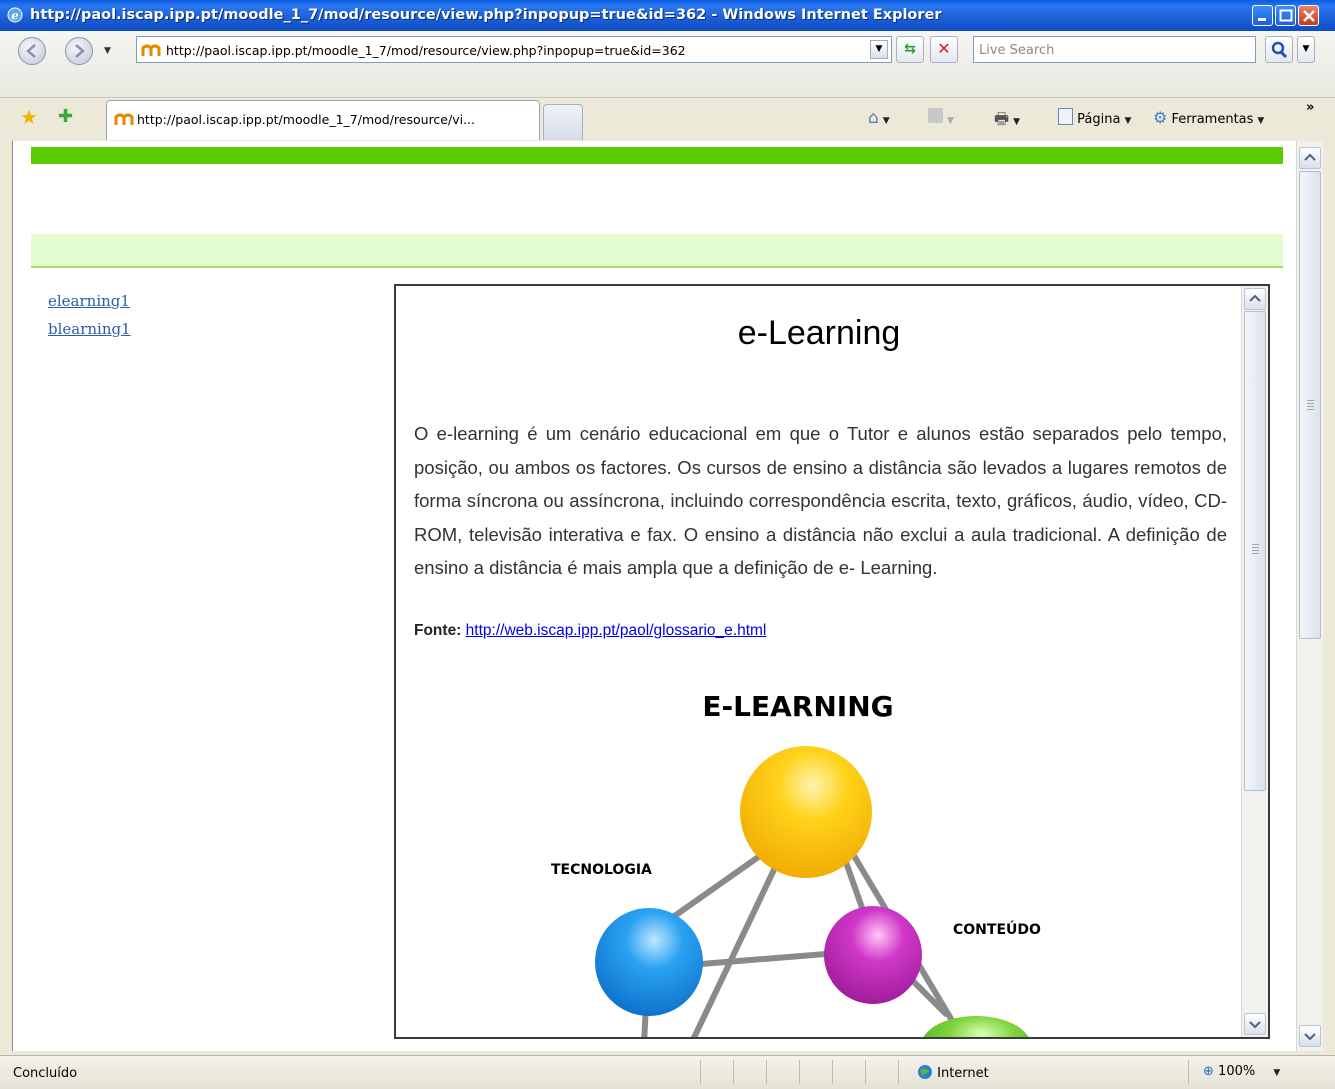 The width and height of the screenshot is (1335, 1089). I want to click on svg-text: e, so click(15, 16).